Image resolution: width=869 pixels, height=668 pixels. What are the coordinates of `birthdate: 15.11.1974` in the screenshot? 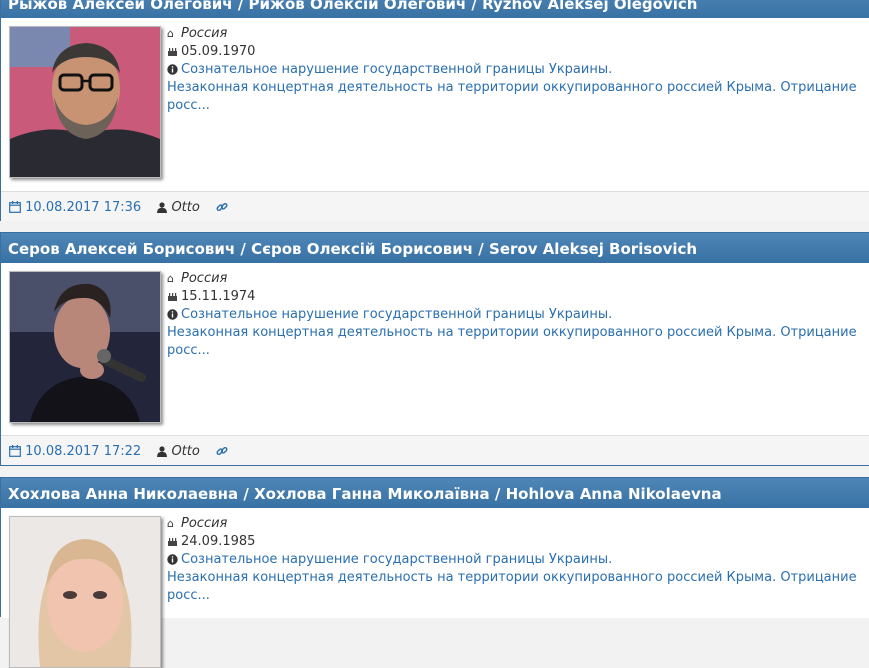 It's located at (218, 296).